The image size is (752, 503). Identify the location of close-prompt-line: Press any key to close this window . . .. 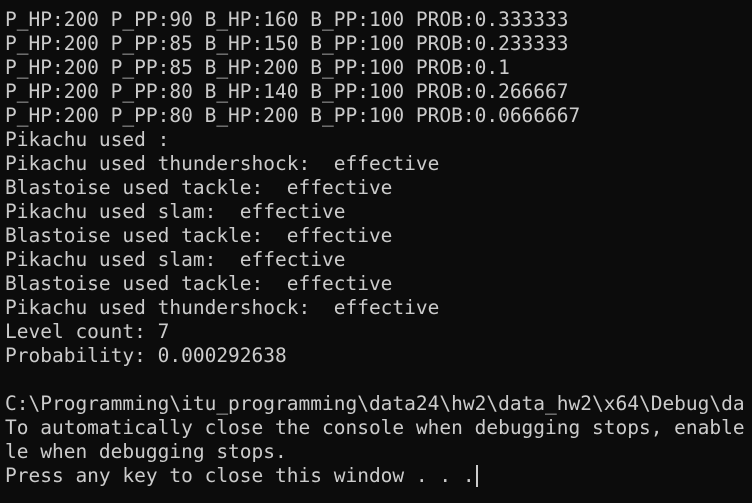
(378, 476).